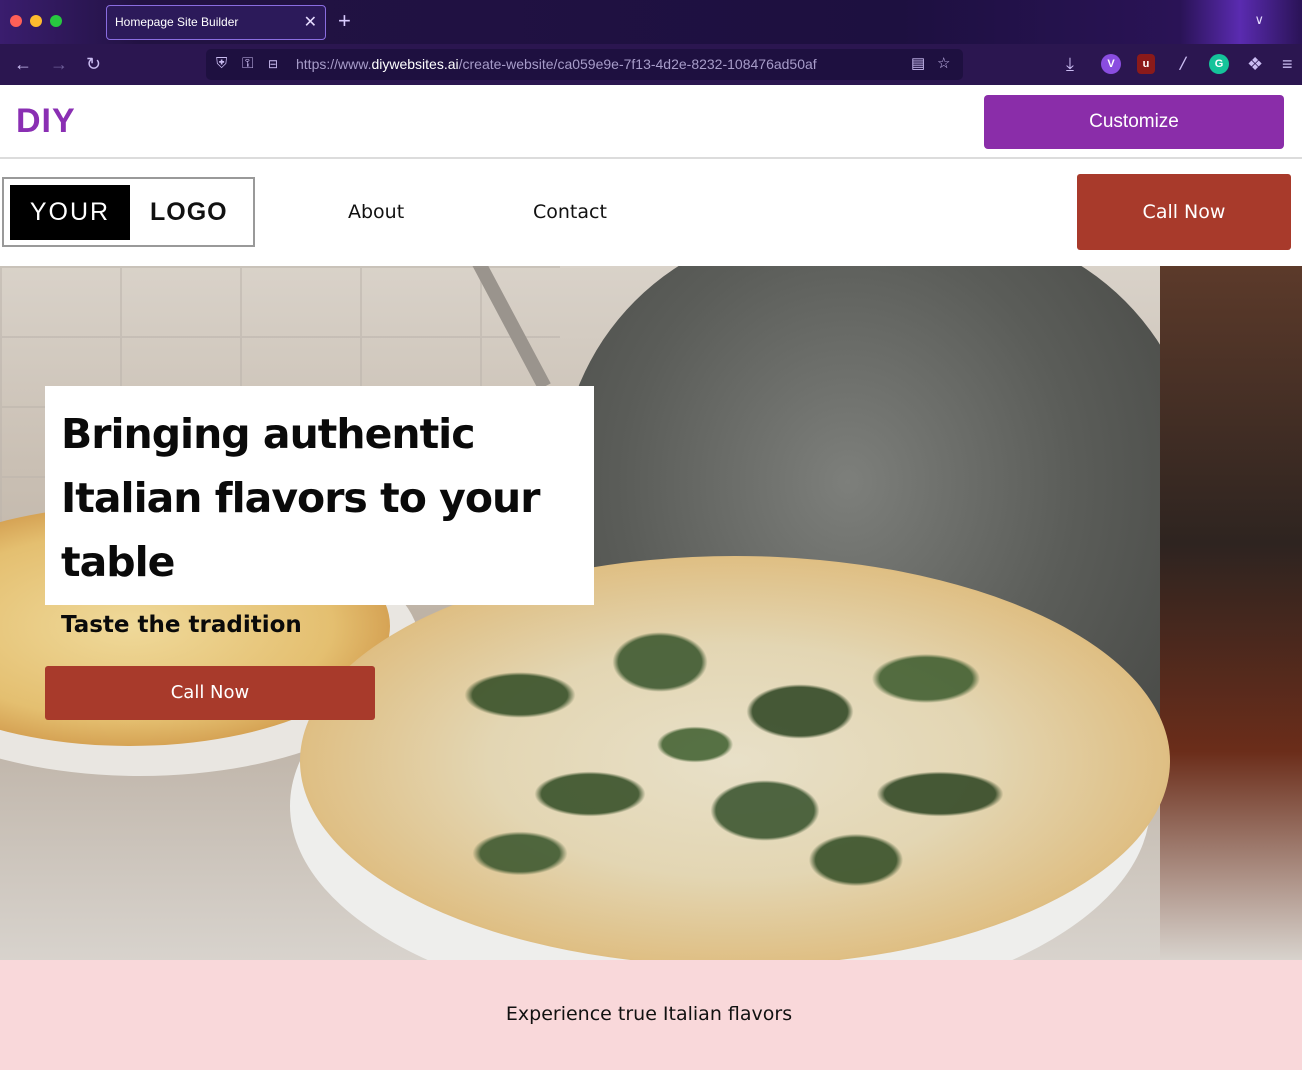 The width and height of the screenshot is (1302, 1087). I want to click on close-window-button, so click(16, 21).